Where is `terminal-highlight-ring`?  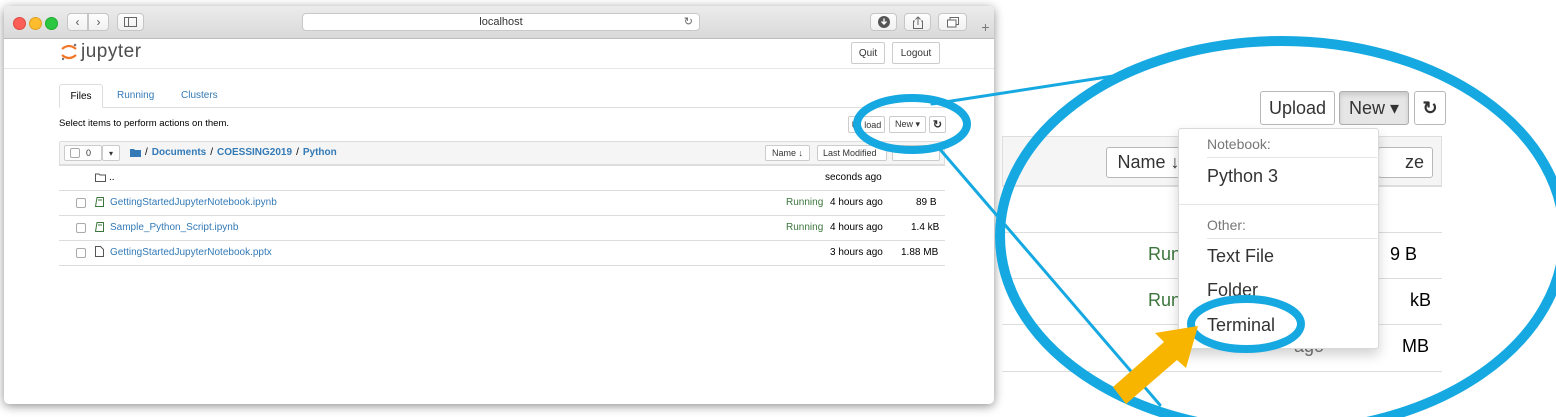
terminal-highlight-ring is located at coordinates (1246, 324).